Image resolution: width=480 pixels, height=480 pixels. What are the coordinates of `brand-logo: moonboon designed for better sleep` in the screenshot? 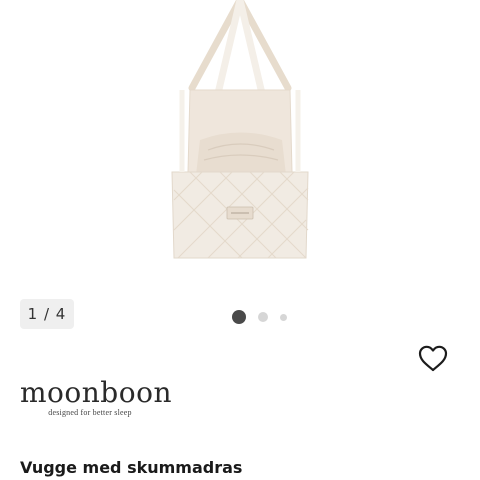 It's located at (96, 397).